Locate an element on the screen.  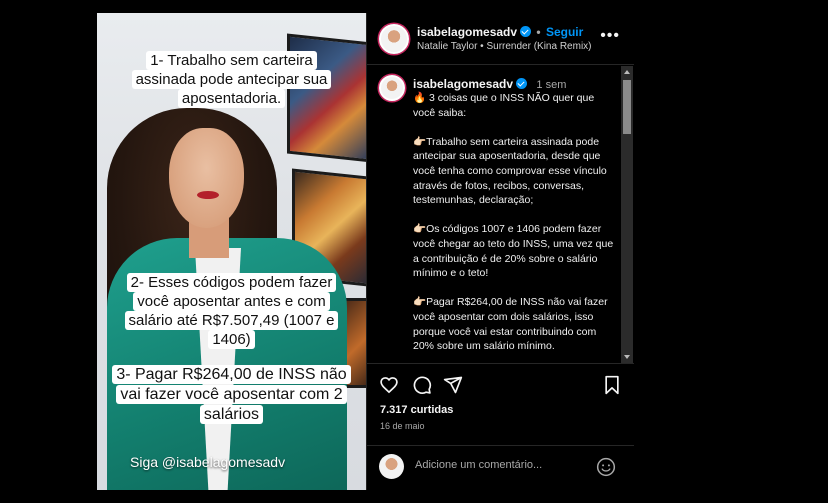
emoji-icon is located at coordinates (606, 469).